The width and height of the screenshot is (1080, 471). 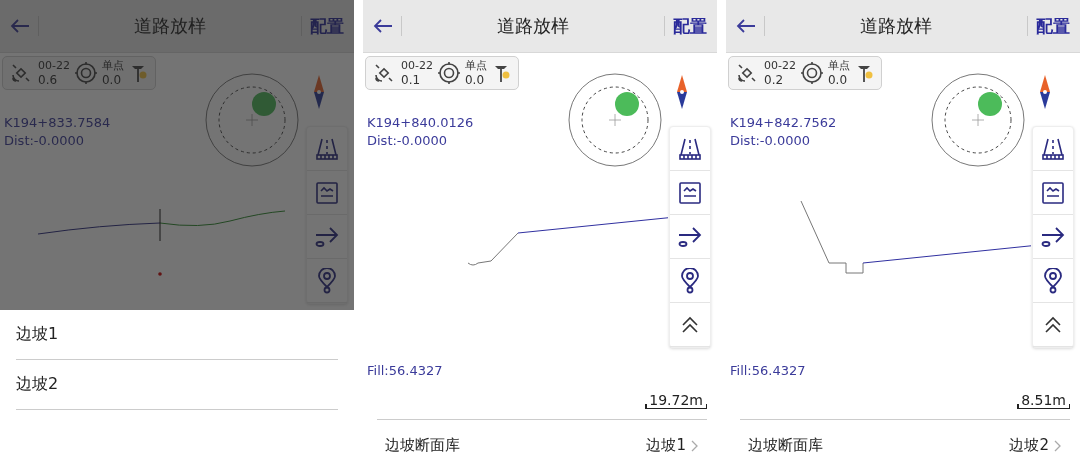 I want to click on option-item: 边坡1, so click(x=177, y=335).